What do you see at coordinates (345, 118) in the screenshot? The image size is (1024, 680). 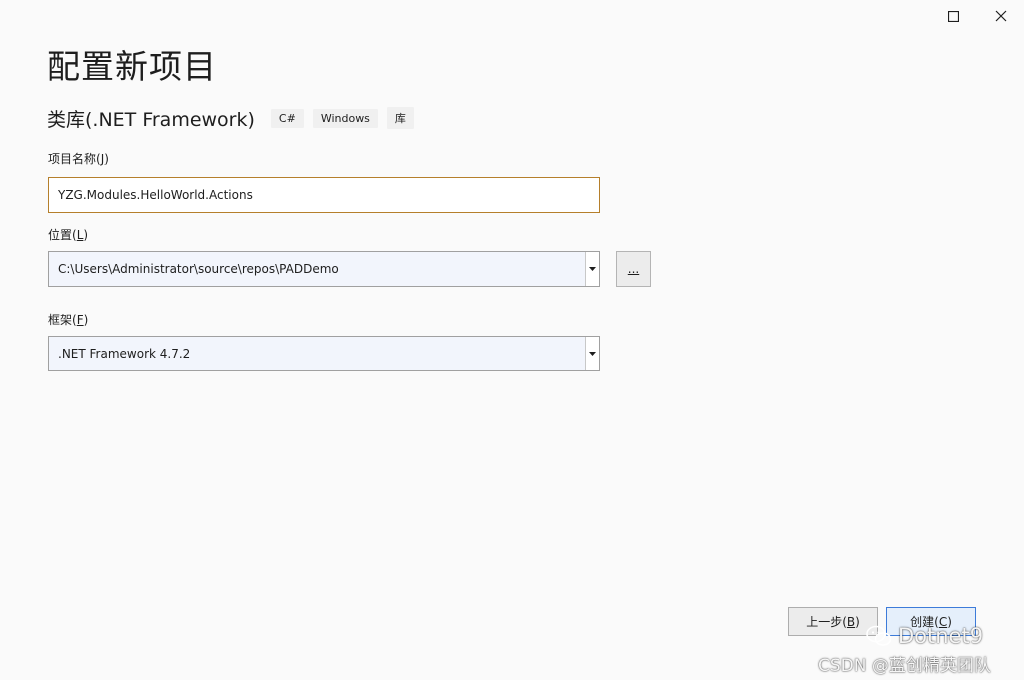 I see `tag-platform: Windows` at bounding box center [345, 118].